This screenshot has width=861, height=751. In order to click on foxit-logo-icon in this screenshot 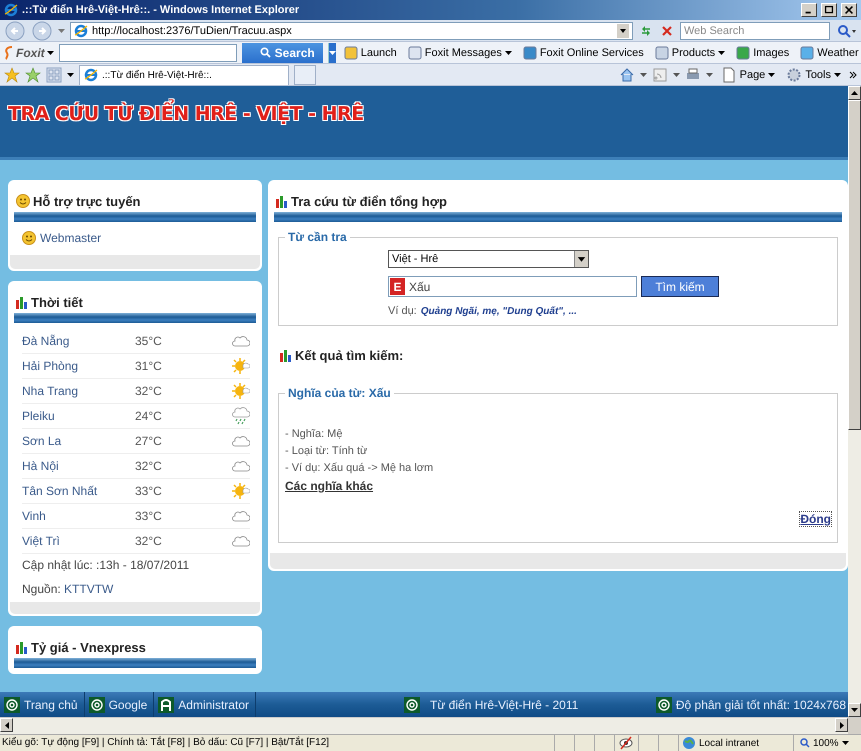, I will do `click(9, 53)`.